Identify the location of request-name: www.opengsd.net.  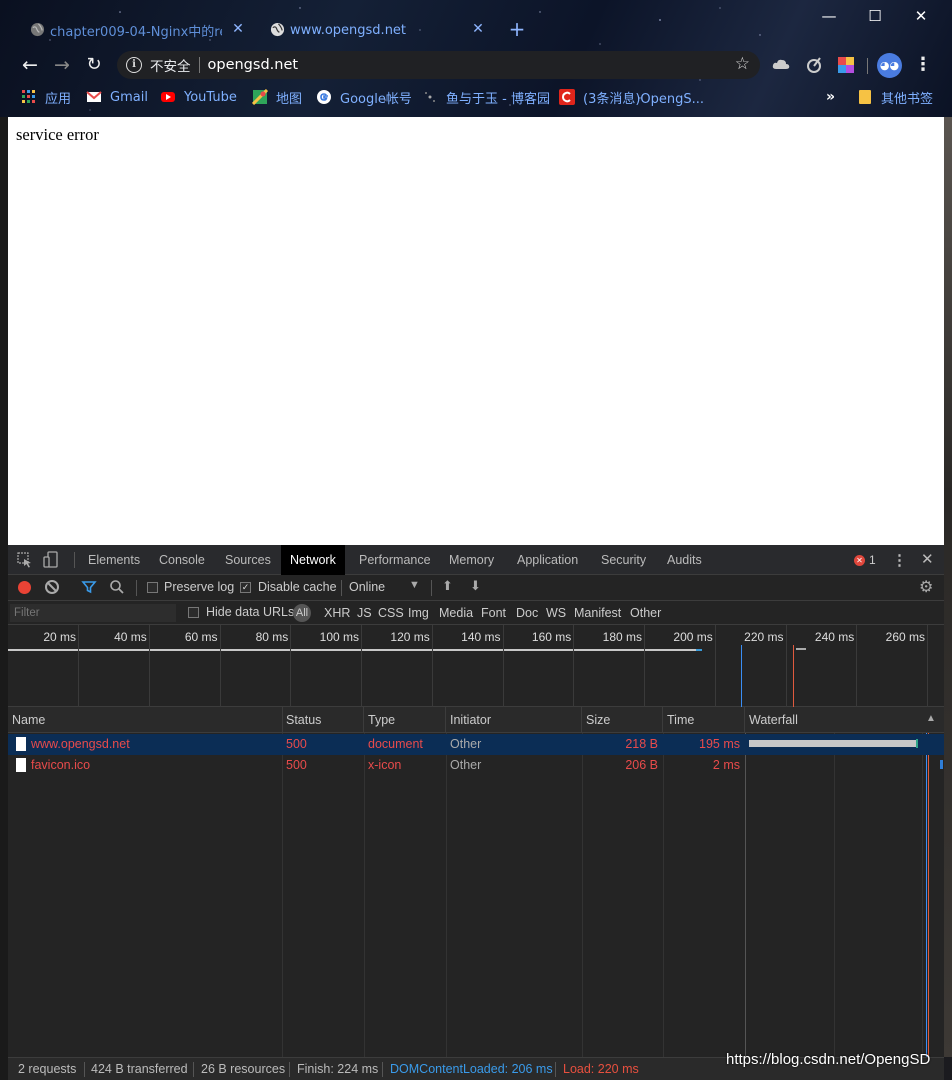
(156, 744).